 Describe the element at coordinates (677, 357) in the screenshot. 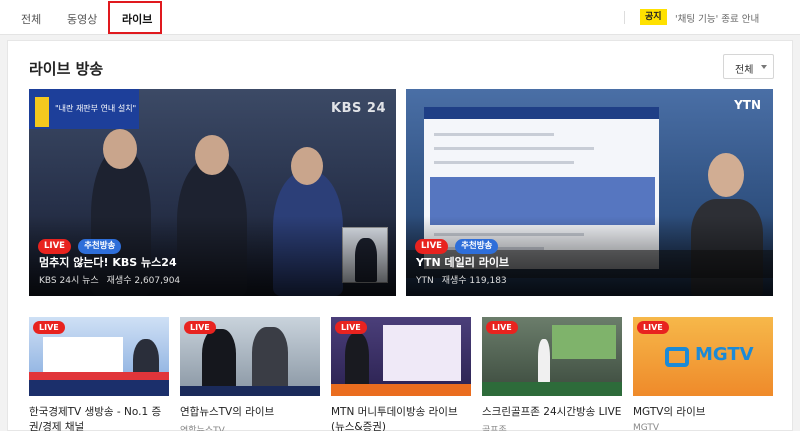

I see `mgtv-logo-icon` at that location.